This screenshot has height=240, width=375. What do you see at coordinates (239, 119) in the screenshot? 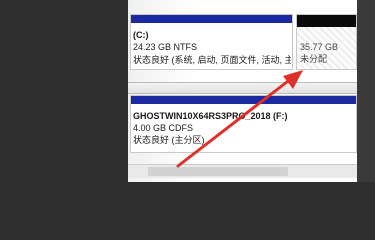
I see `annotation-arrow-icon` at bounding box center [239, 119].